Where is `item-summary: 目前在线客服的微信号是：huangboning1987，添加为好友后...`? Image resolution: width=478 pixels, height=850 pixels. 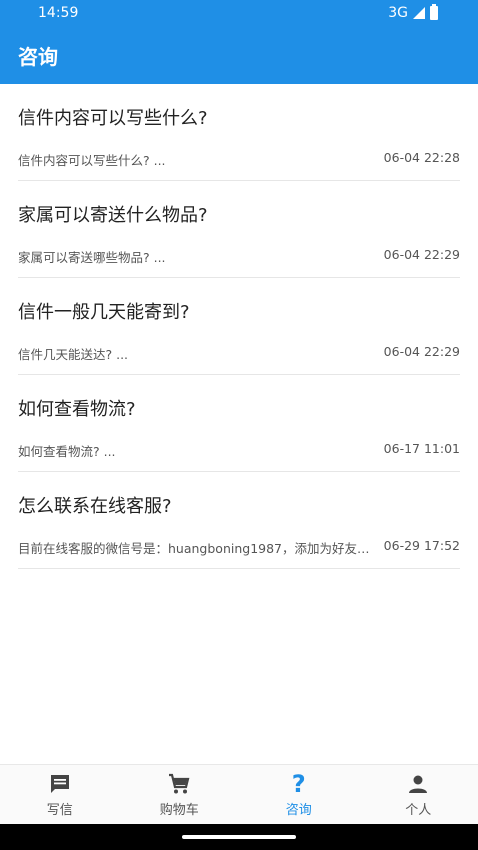
item-summary: 目前在线客服的微信号是：huangboning1987，添加为好友后... is located at coordinates (198, 548).